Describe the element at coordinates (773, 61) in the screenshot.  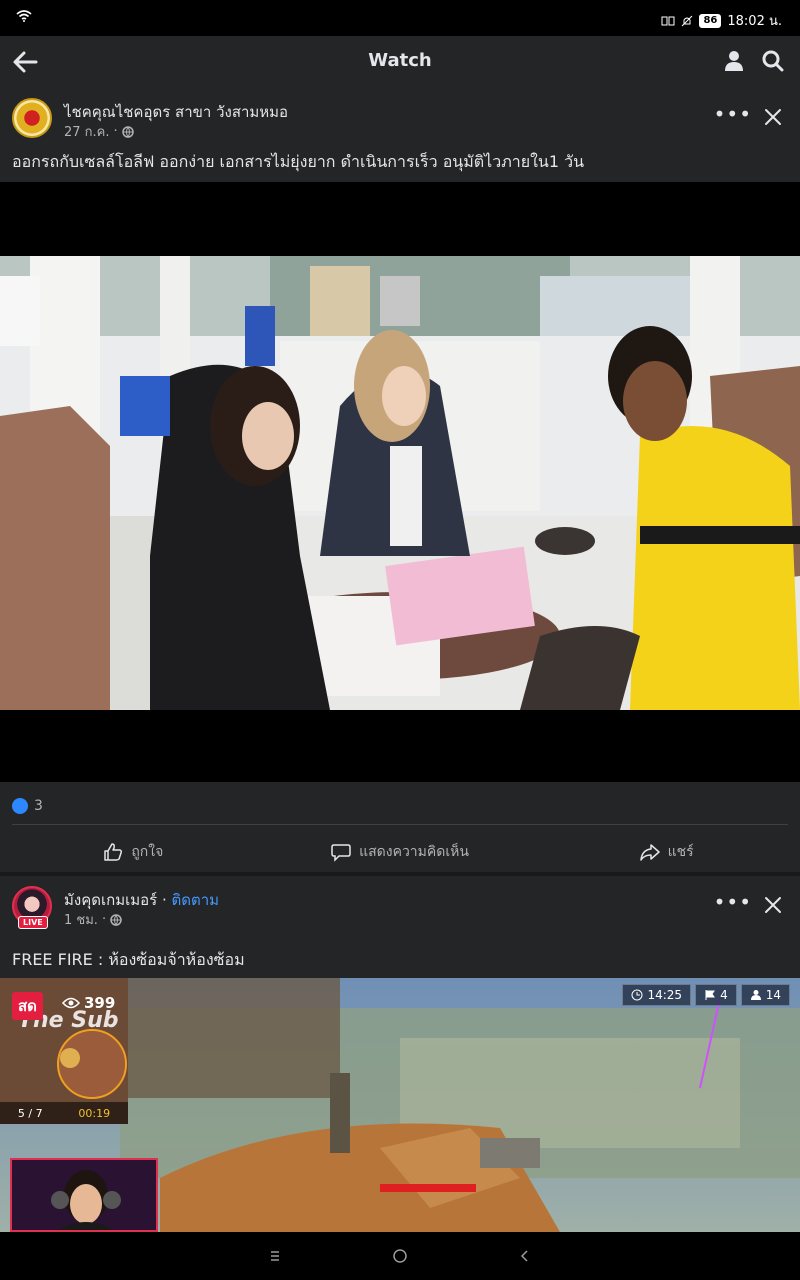
I see `search-icon` at that location.